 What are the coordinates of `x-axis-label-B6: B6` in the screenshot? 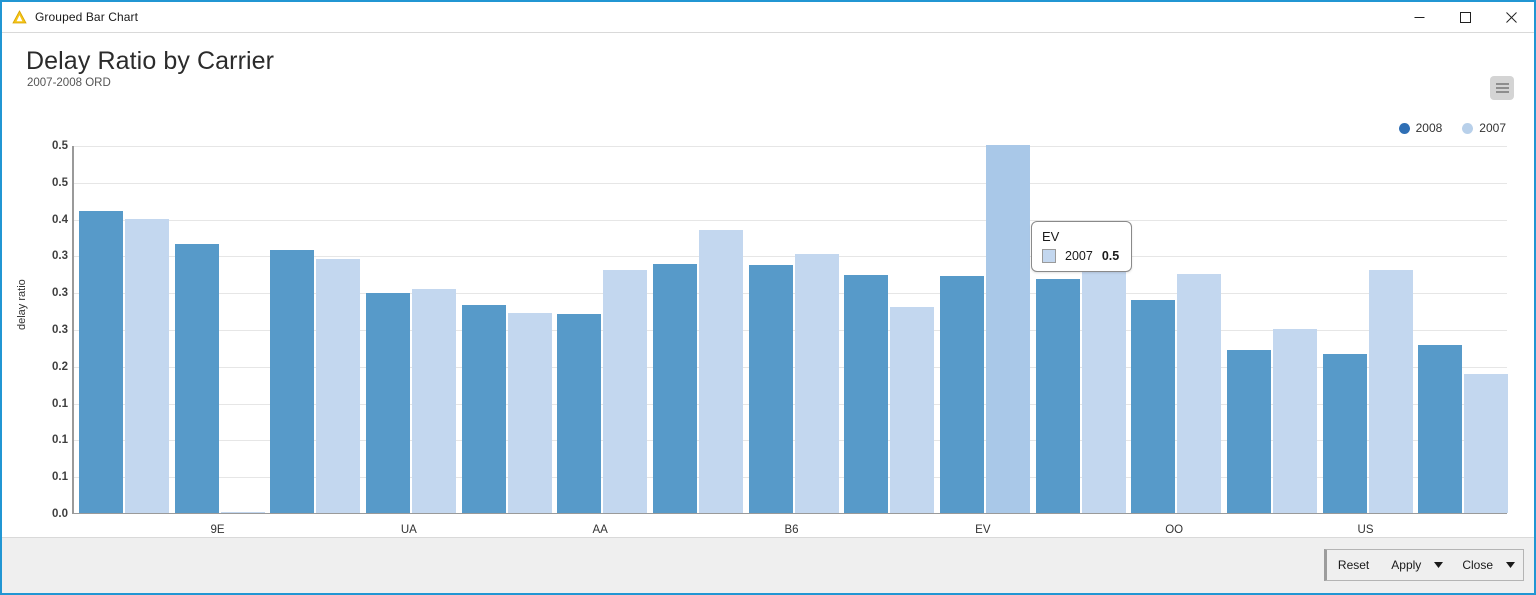 It's located at (791, 530).